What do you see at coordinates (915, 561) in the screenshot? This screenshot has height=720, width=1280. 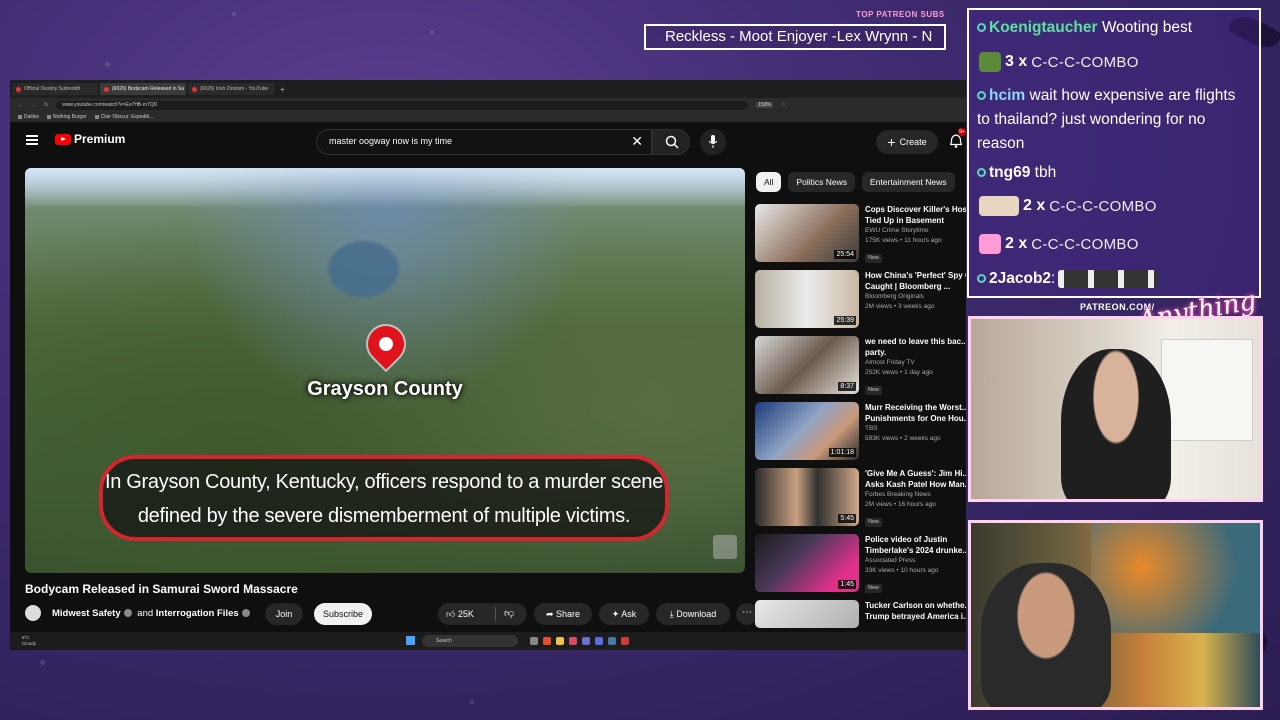 I see `recommendation-channel: Associated Press` at bounding box center [915, 561].